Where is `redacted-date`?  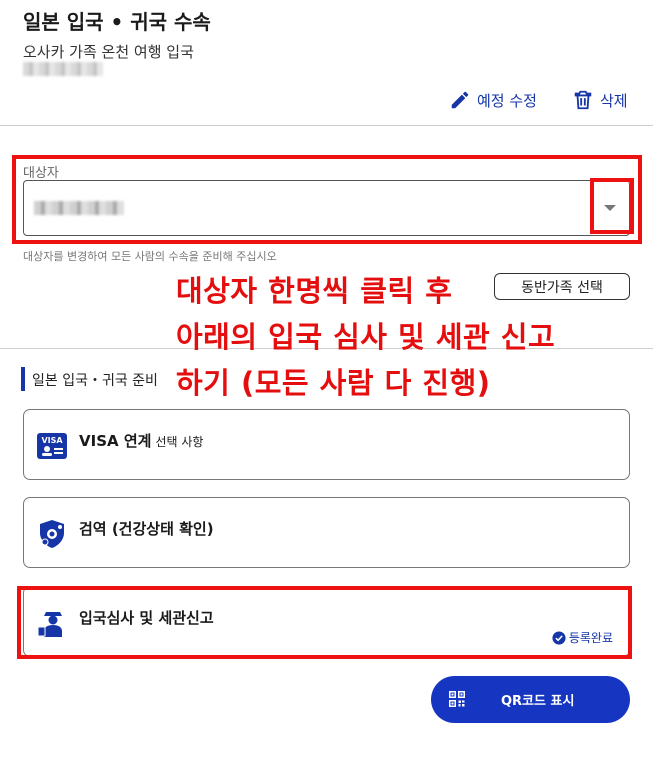 redacted-date is located at coordinates (63, 69).